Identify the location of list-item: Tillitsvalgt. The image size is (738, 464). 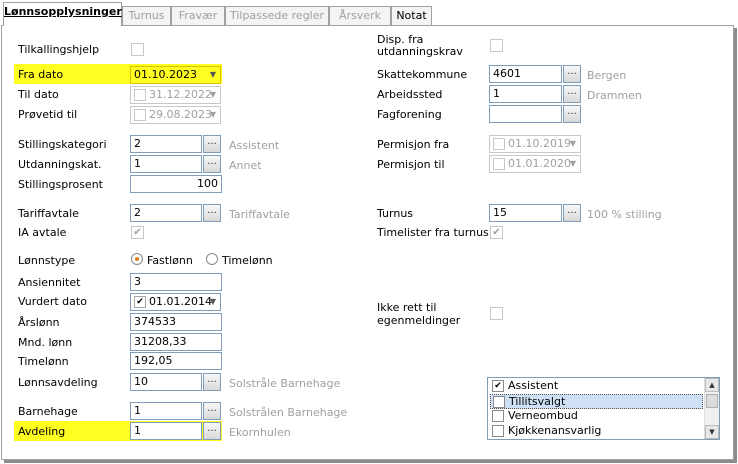
(596, 401).